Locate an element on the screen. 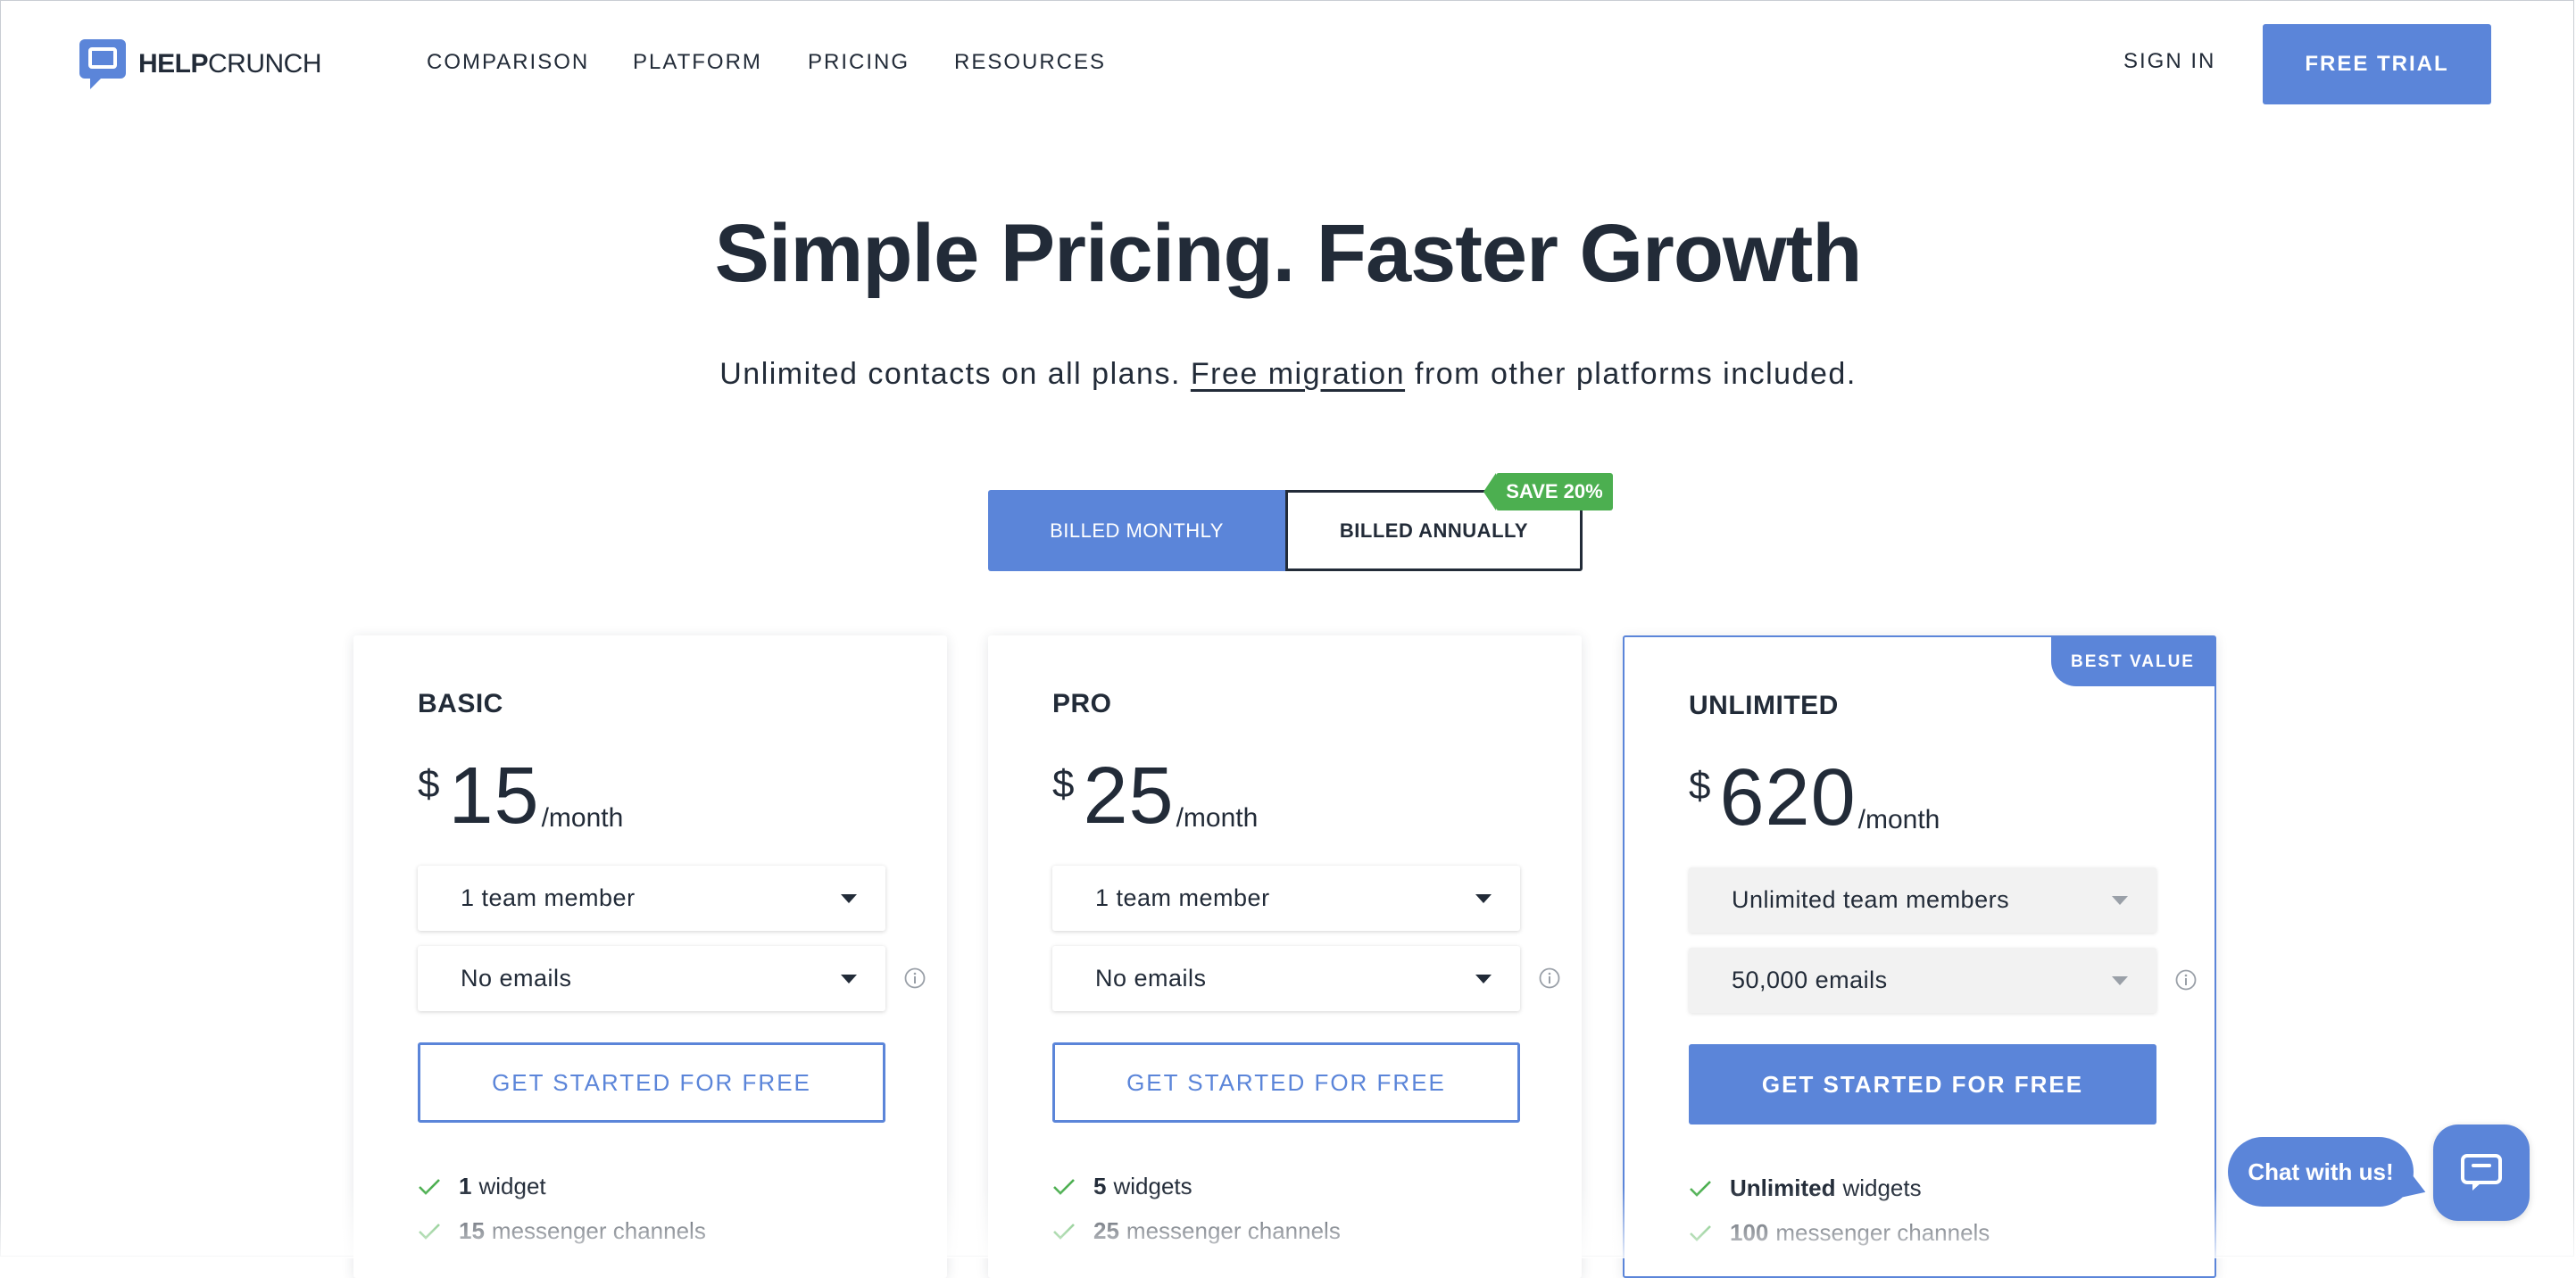 This screenshot has width=2576, height=1278. chat-with-us-bubble: Chat with us! is located at coordinates (2321, 1172).